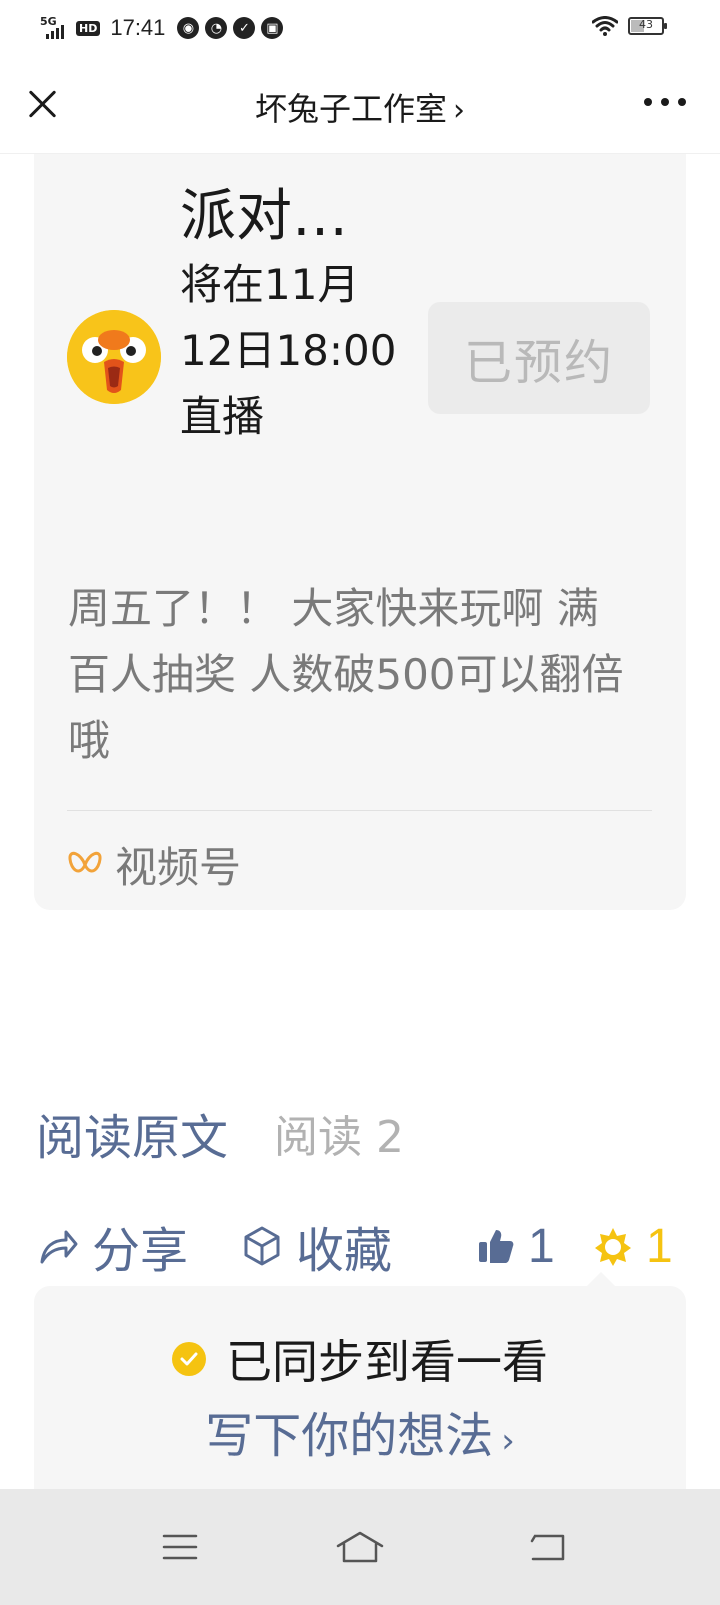  I want to click on favorite-button: 收藏, so click(316, 1246).